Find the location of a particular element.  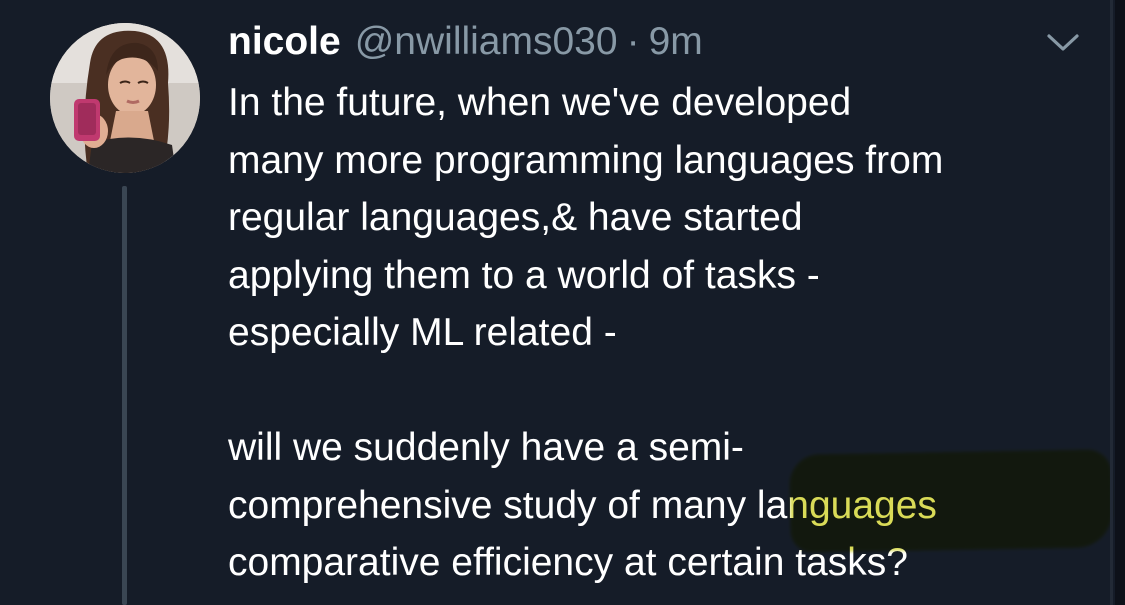

author-display-name: nicole is located at coordinates (284, 42).